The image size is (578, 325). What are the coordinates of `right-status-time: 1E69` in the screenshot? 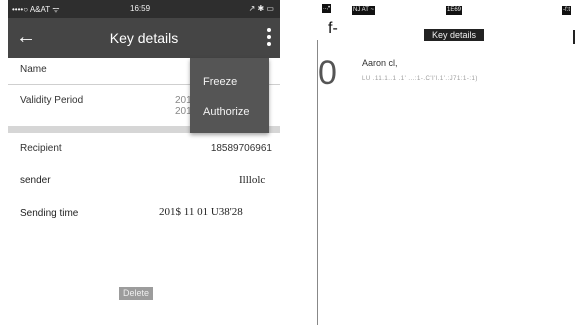 It's located at (454, 10).